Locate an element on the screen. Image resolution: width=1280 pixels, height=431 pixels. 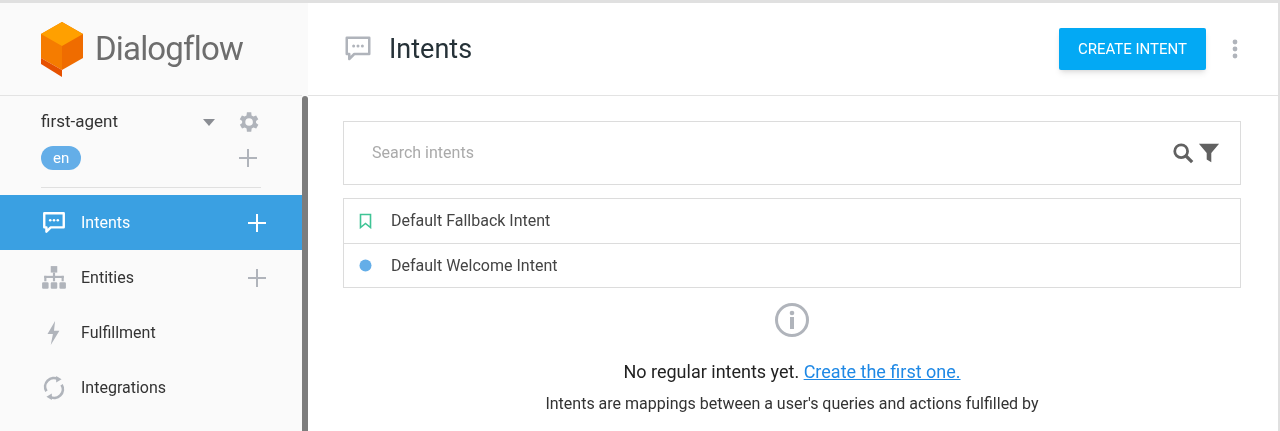
search-icon is located at coordinates (1183, 153).